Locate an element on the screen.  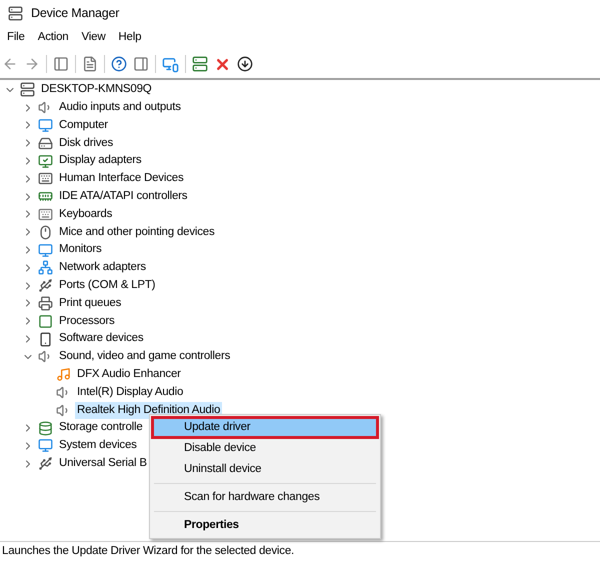
tree-item: Network adapters is located at coordinates (102, 267).